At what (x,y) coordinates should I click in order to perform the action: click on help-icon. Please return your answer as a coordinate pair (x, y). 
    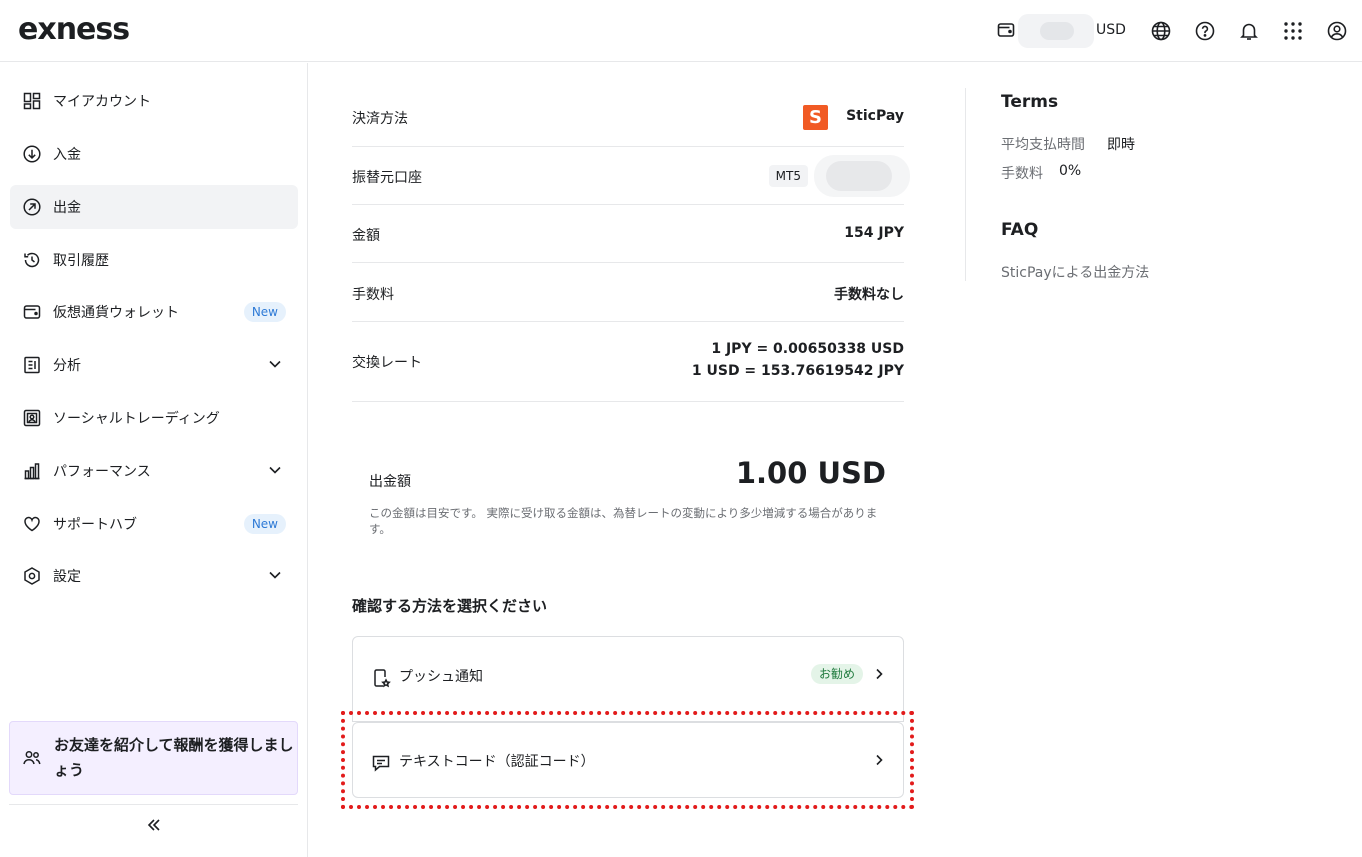
    Looking at the image, I should click on (1205, 31).